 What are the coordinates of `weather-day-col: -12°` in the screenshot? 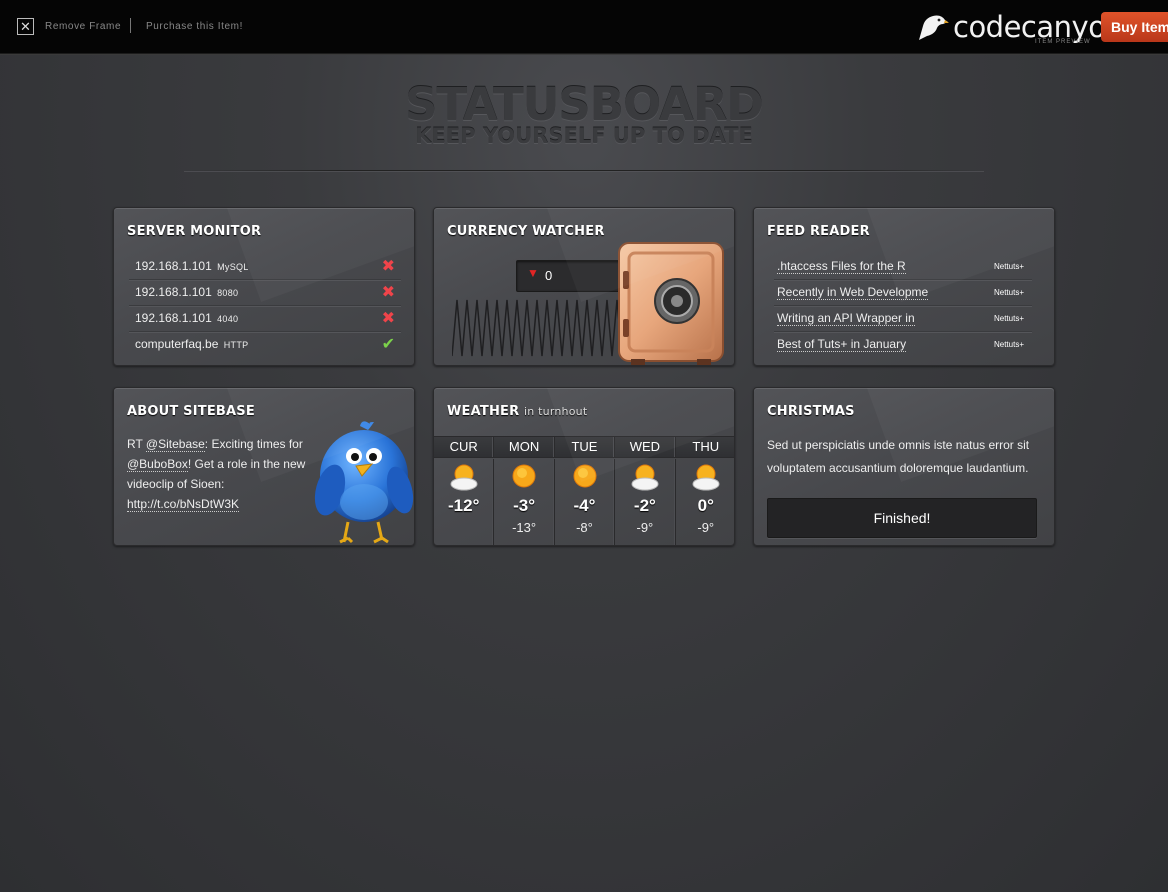 It's located at (464, 502).